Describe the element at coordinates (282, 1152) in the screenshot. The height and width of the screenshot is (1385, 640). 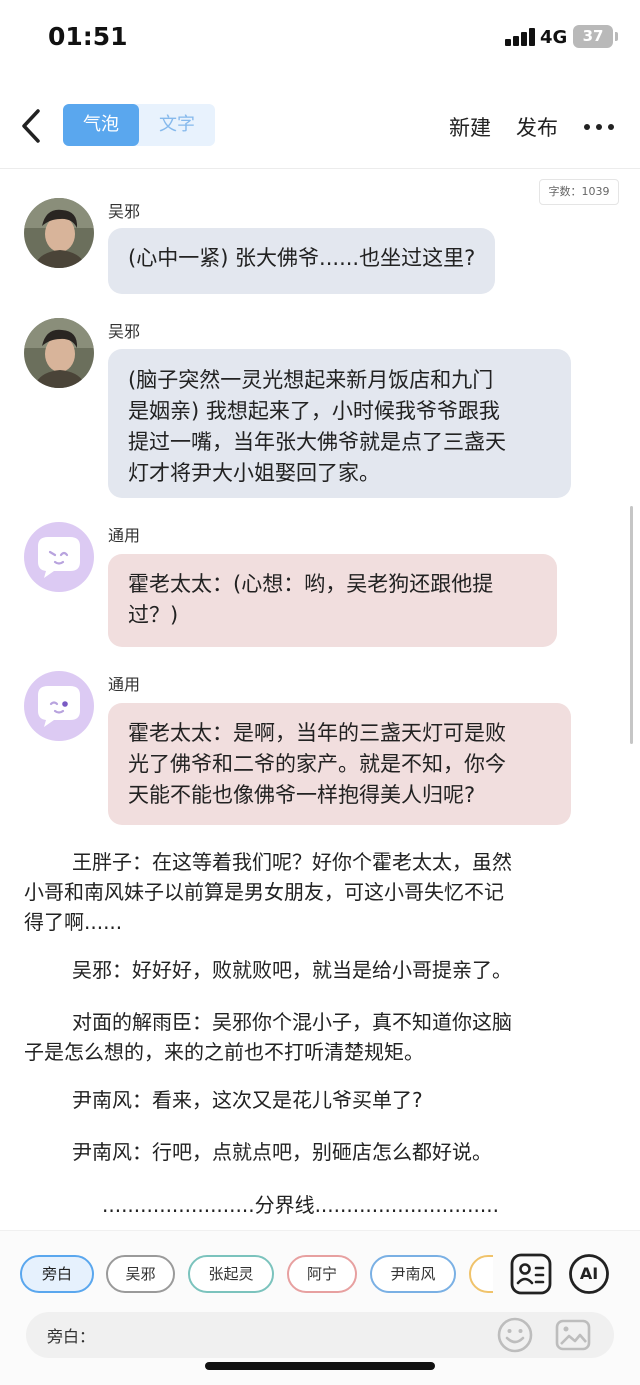
I see `narration-line: 尹南风：行吧，点就点吧，别砸店怎么都好说。` at that location.